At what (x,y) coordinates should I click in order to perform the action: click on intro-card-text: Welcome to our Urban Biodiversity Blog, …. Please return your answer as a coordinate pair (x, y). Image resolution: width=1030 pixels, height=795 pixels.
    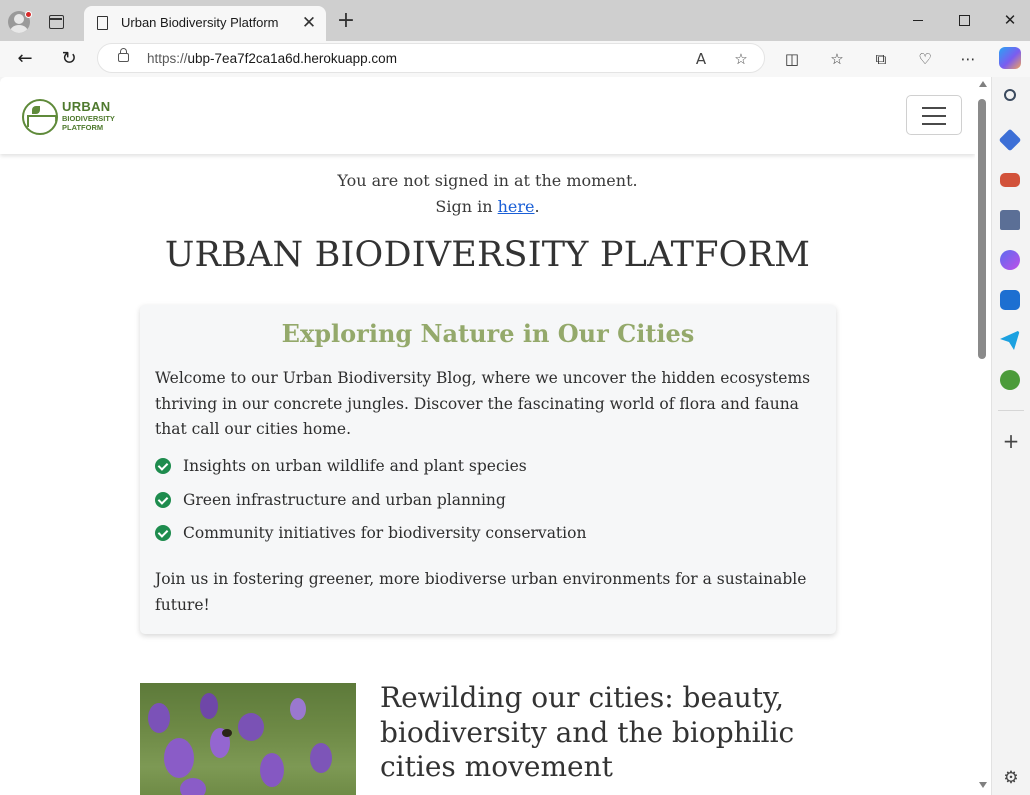
    Looking at the image, I should click on (483, 403).